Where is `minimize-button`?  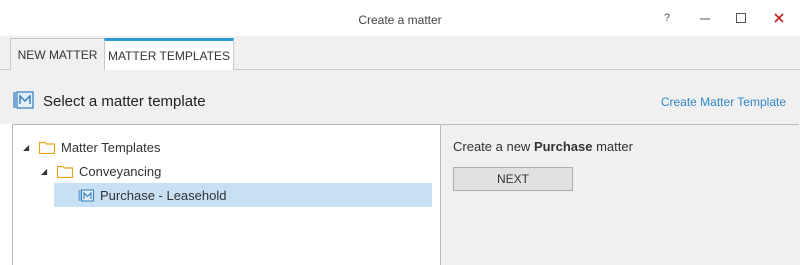 minimize-button is located at coordinates (705, 18).